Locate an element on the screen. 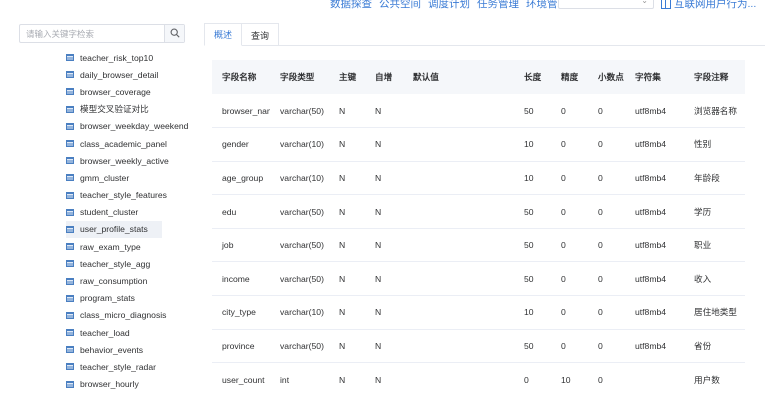  column-header: 字段类型 is located at coordinates (299, 77).